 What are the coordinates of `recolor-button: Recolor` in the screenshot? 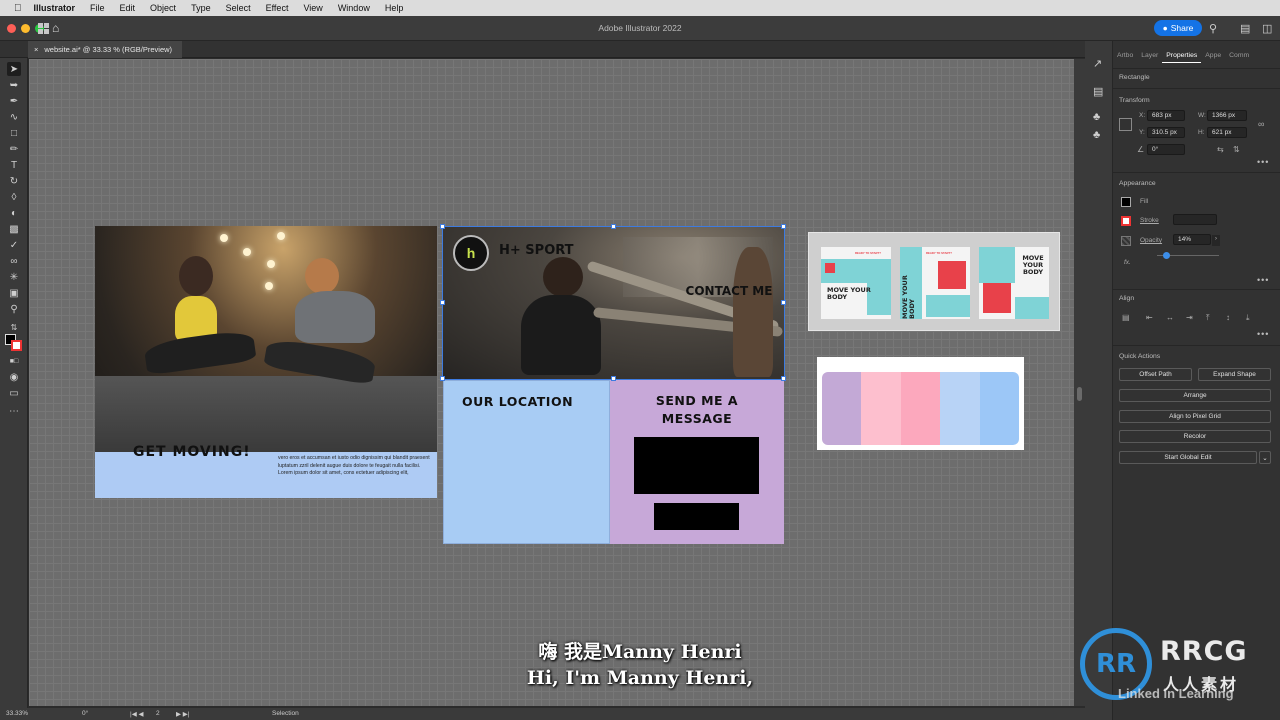 It's located at (1195, 436).